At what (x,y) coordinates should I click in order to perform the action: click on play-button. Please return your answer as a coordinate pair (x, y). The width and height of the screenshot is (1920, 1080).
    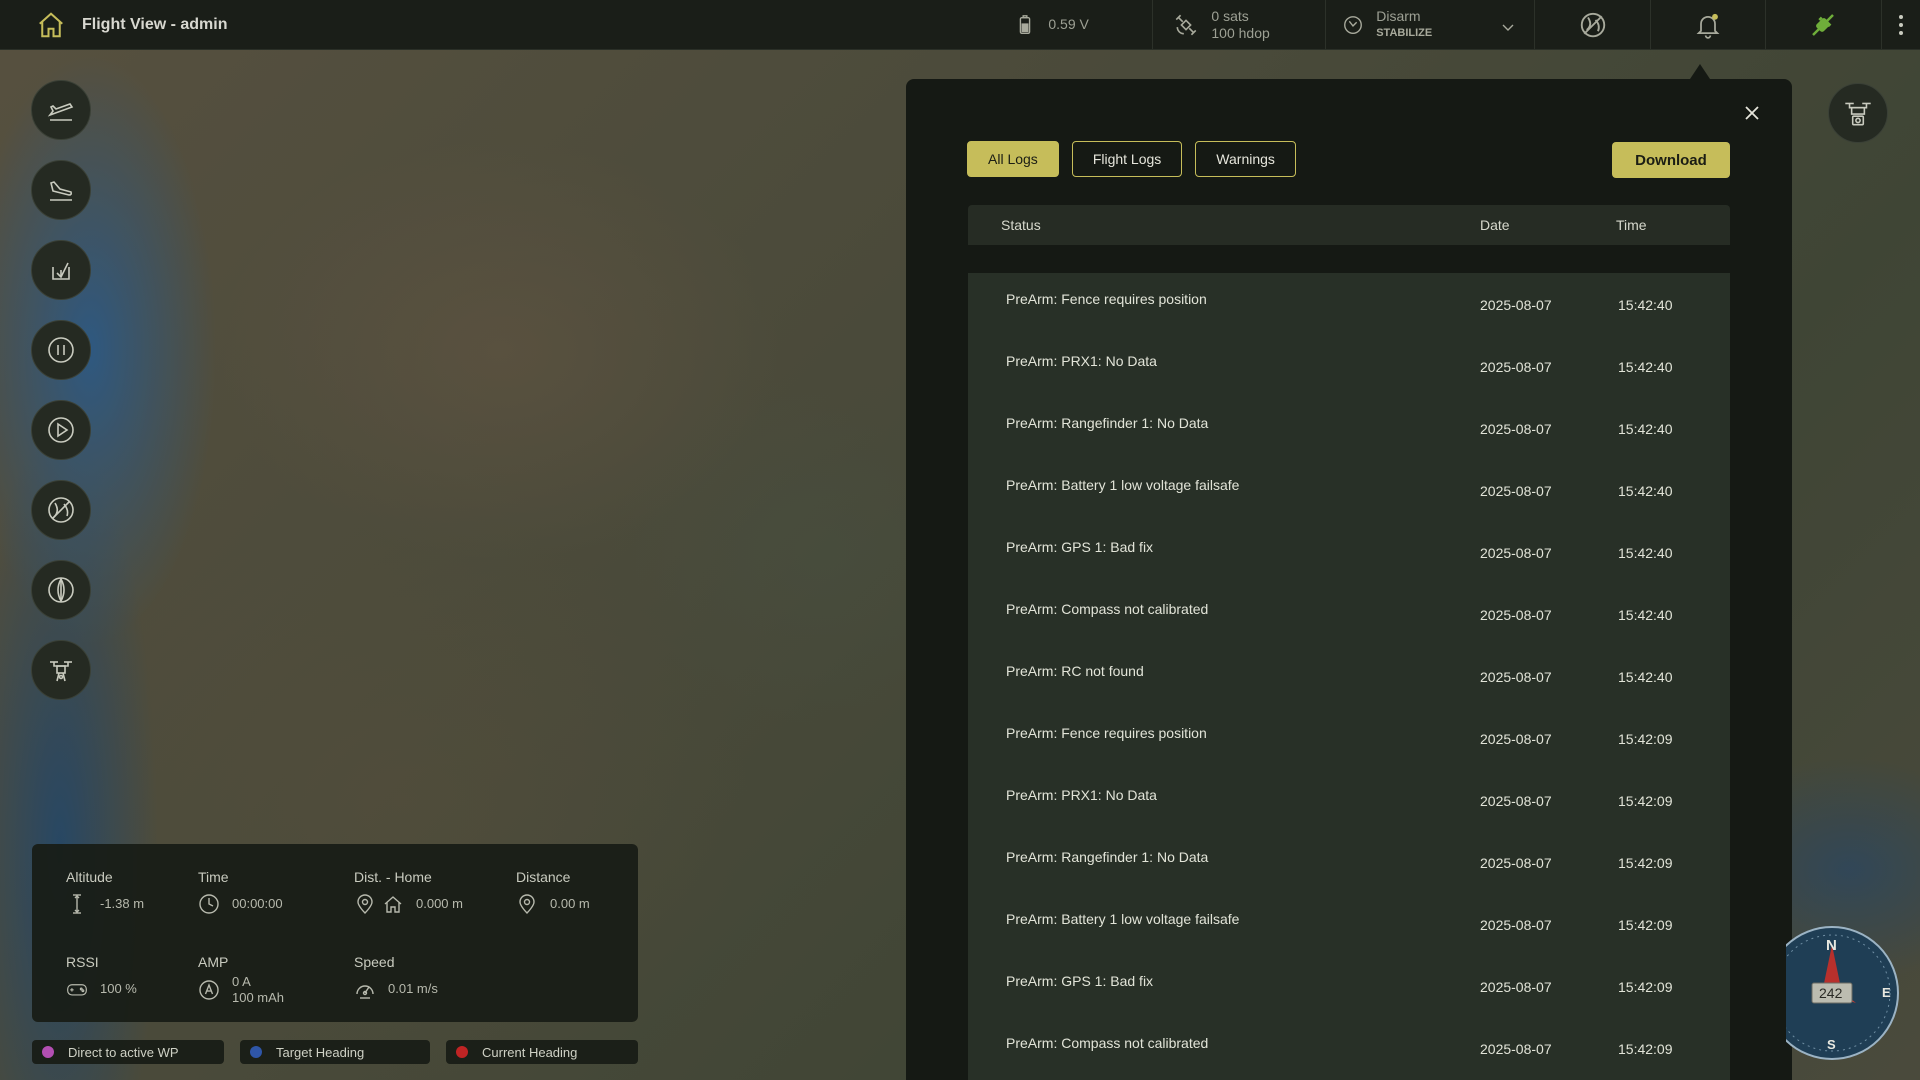
    Looking at the image, I should click on (61, 430).